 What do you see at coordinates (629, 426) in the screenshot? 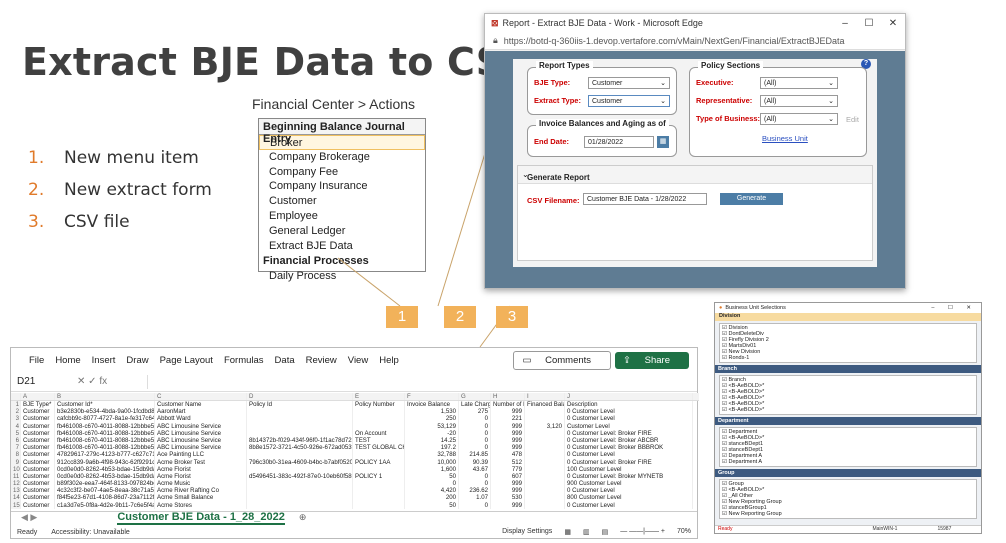
I see `table-cell: Customer Level` at bounding box center [629, 426].